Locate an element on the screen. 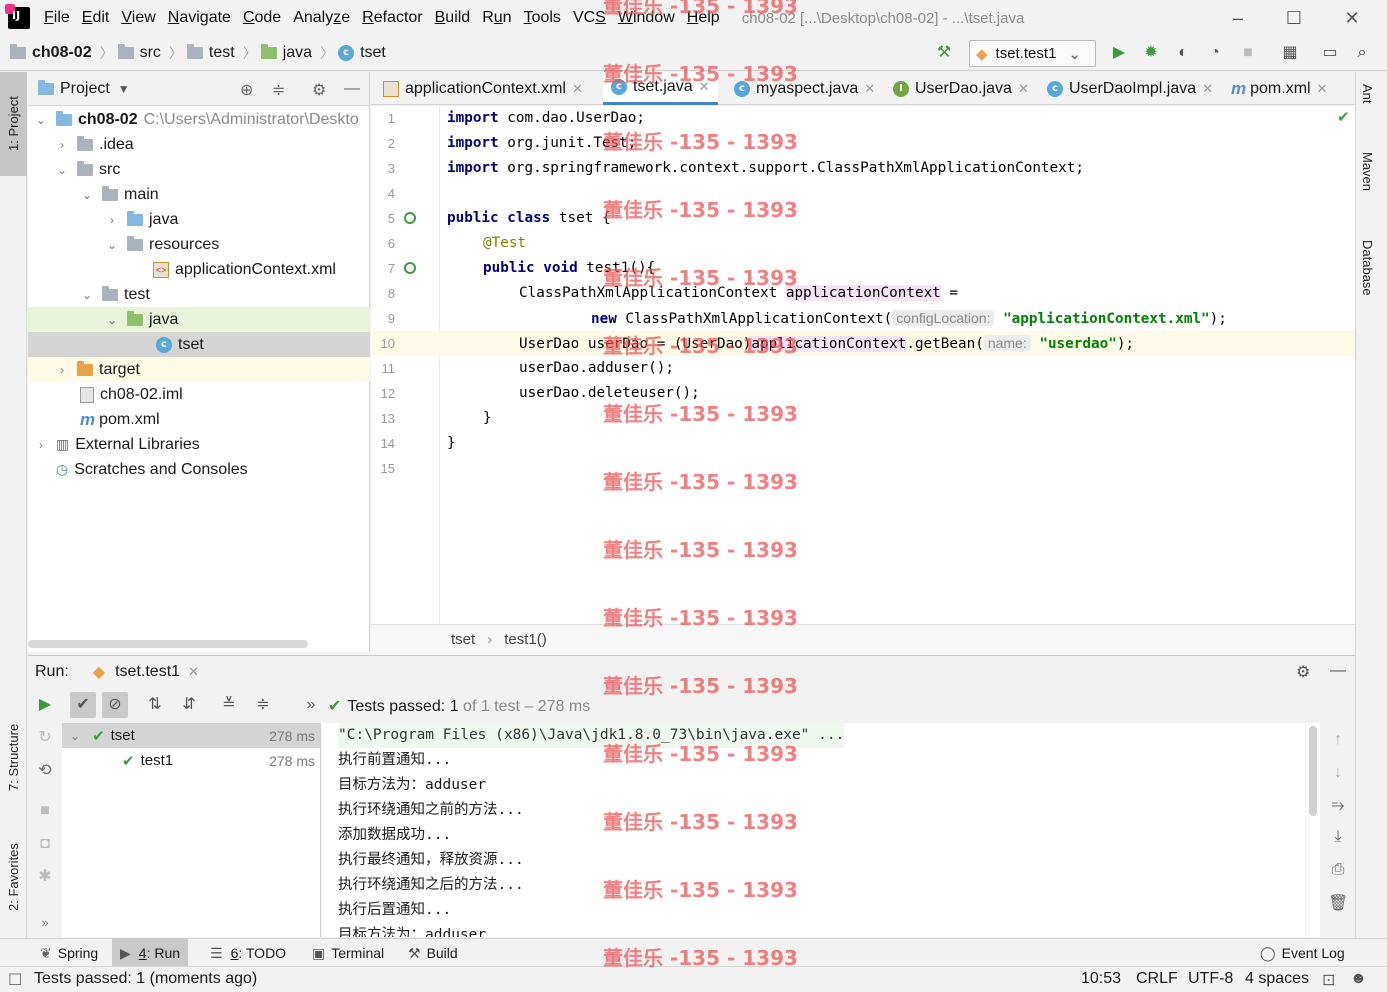 The height and width of the screenshot is (992, 1387). menu-navigate: Navigate is located at coordinates (199, 18).